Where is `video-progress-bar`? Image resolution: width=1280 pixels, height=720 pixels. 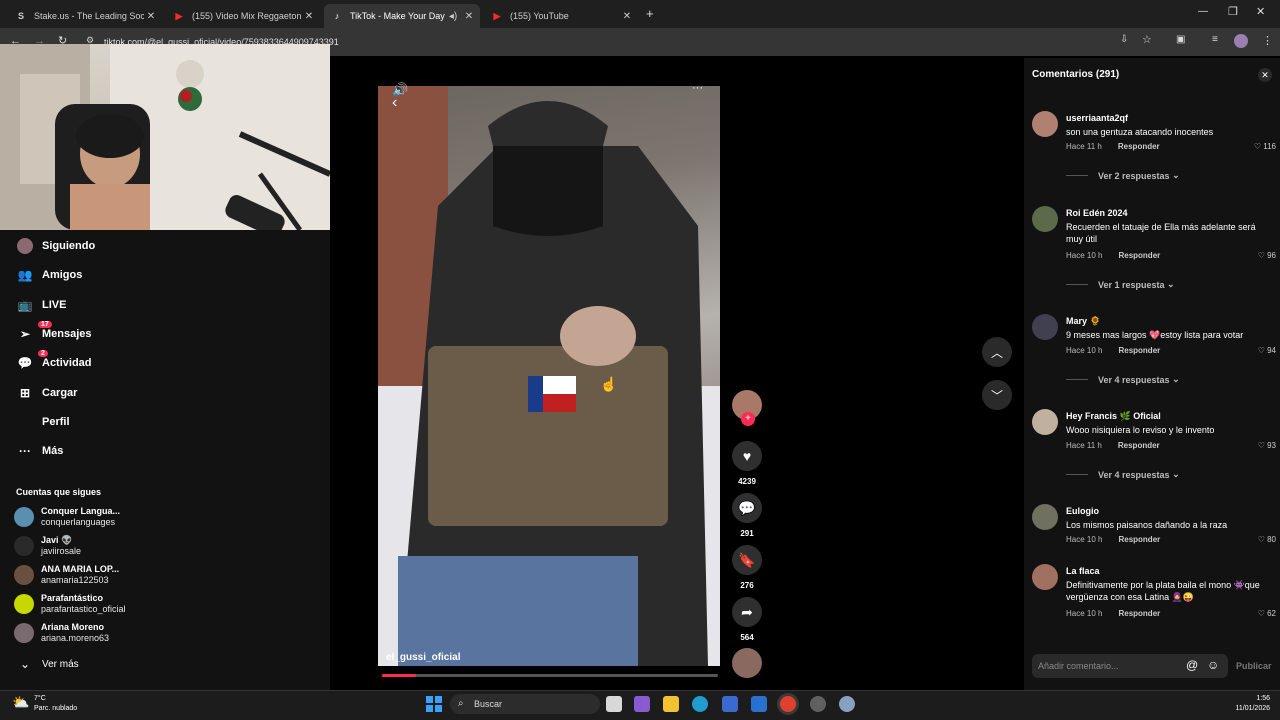 video-progress-bar is located at coordinates (550, 675).